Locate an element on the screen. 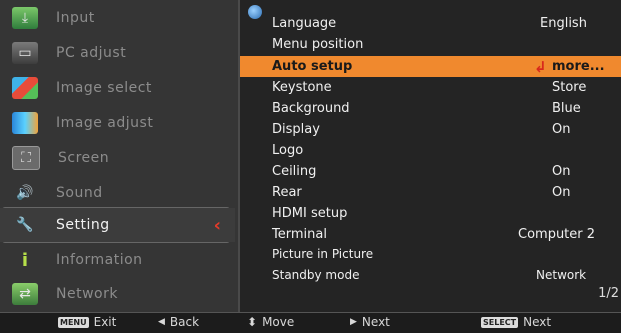 This screenshot has width=621, height=333. menu-item-image-select: Image select is located at coordinates (117, 88).